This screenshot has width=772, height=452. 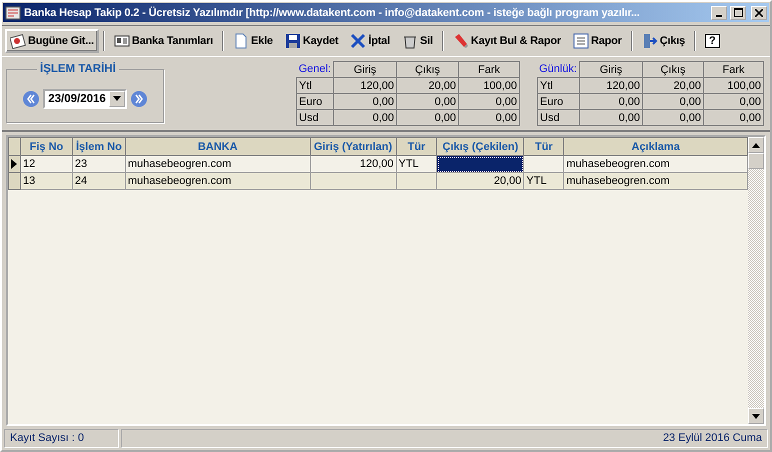 I want to click on exit-door-icon, so click(x=650, y=41).